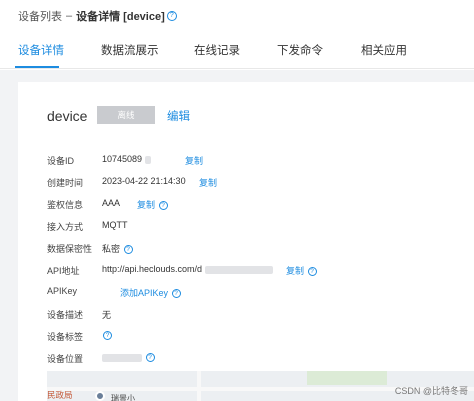 This screenshot has height=401, width=474. Describe the element at coordinates (65, 205) in the screenshot. I see `field-label: 鉴权信息` at that location.